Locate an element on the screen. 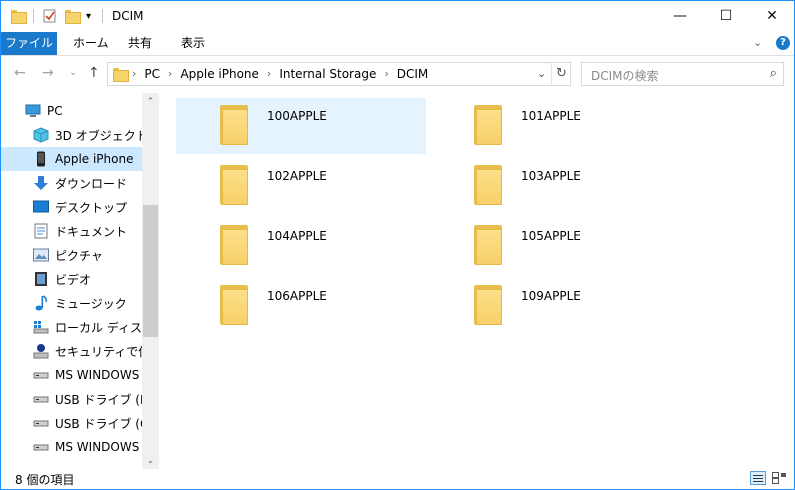 This screenshot has height=490, width=795. minimize-button: — is located at coordinates (680, 16).